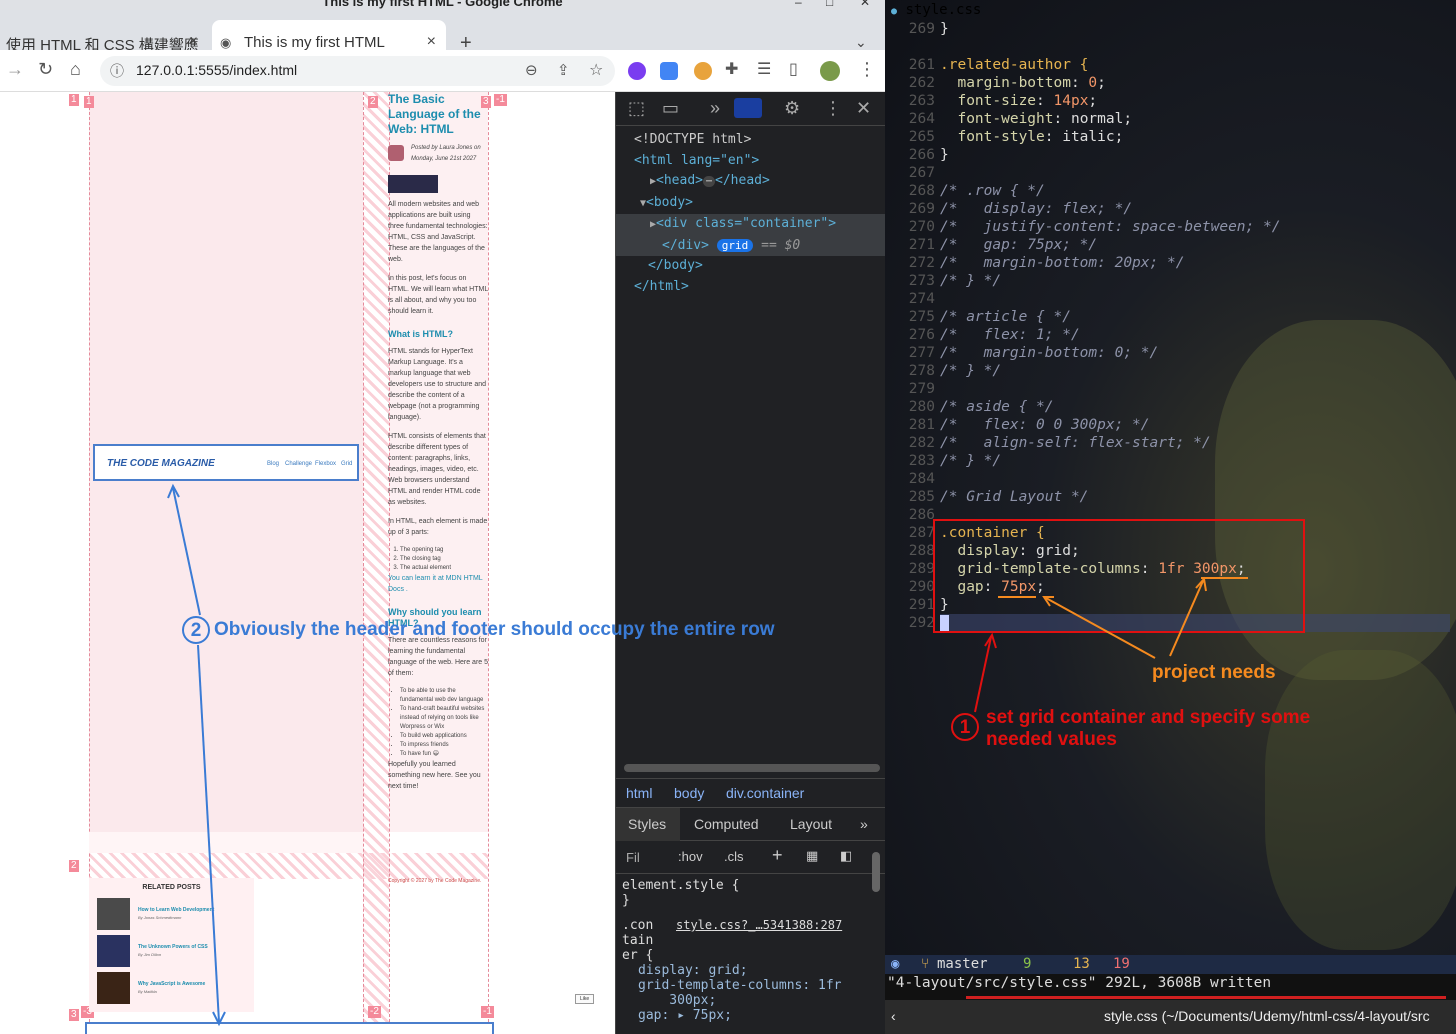 This screenshot has height=1034, width=1456. What do you see at coordinates (1036, 209) in the screenshot?
I see `code-line: /* display: flex; */` at bounding box center [1036, 209].